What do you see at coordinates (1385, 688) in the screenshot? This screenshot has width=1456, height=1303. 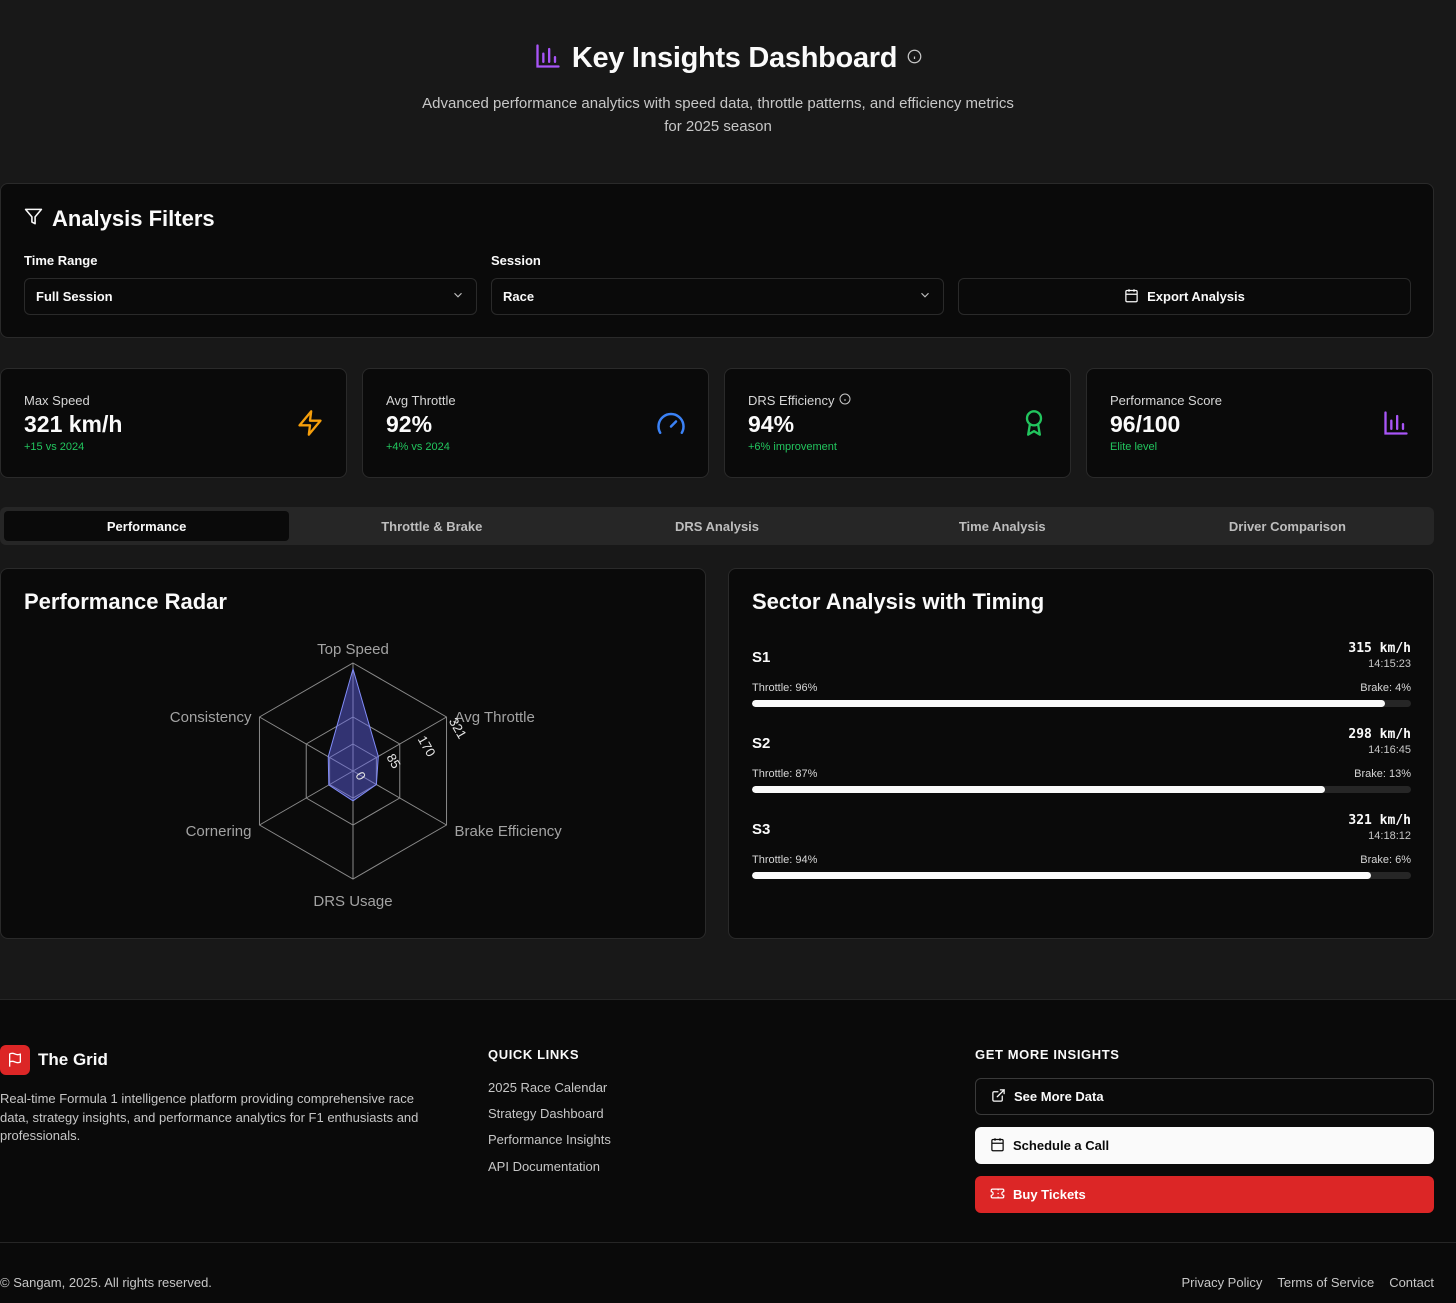 I see `sector-brake: Brake: 4%` at bounding box center [1385, 688].